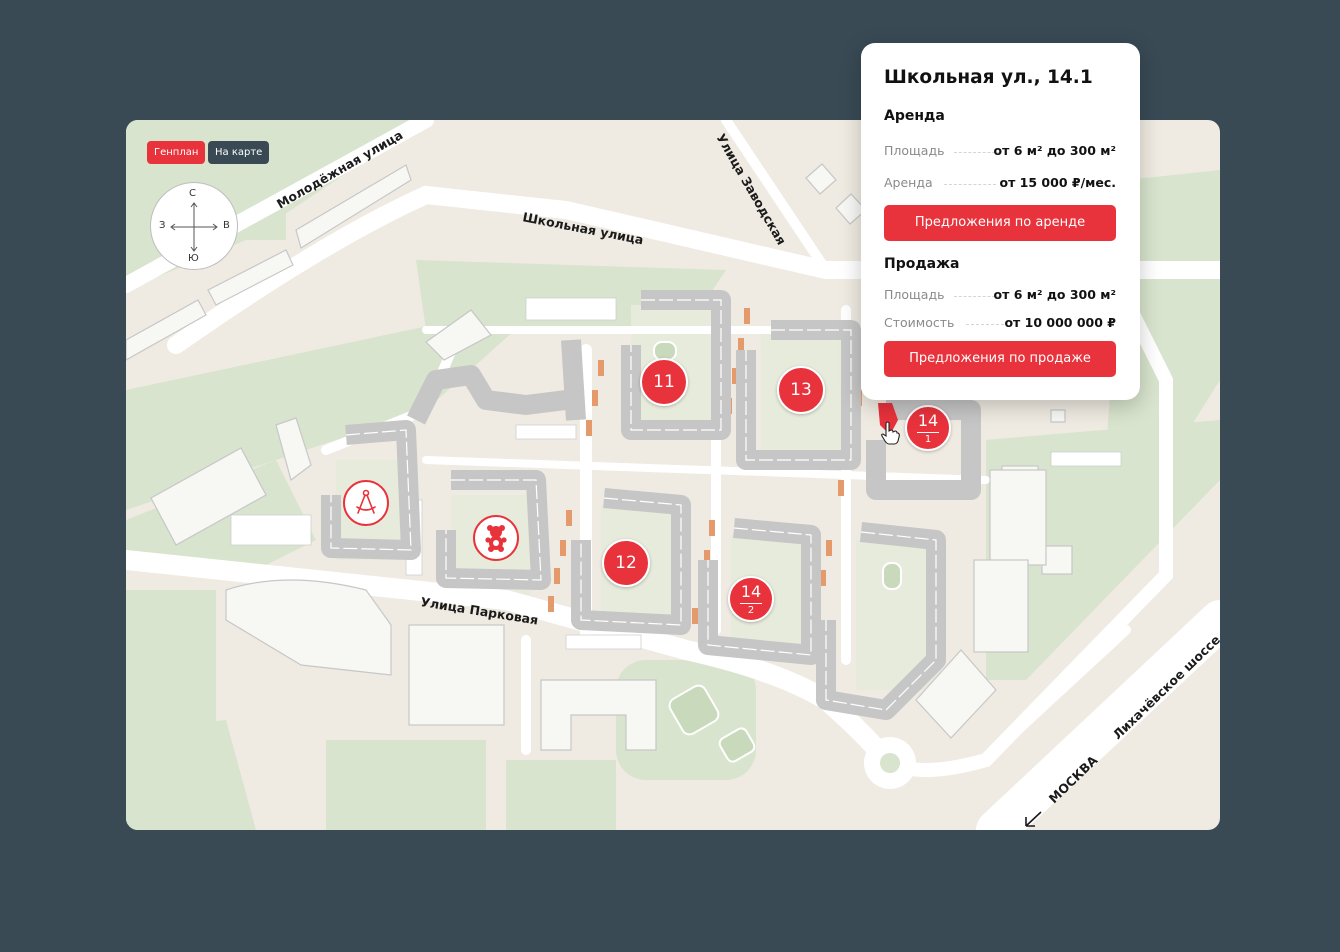  Describe the element at coordinates (988, 77) in the screenshot. I see `popup-title: Школьная ул., 14.1` at that location.